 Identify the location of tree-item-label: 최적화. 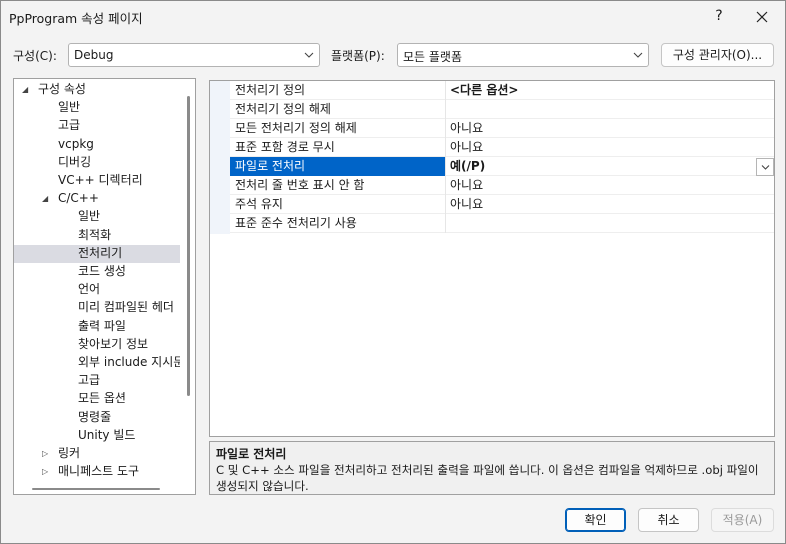
(95, 235).